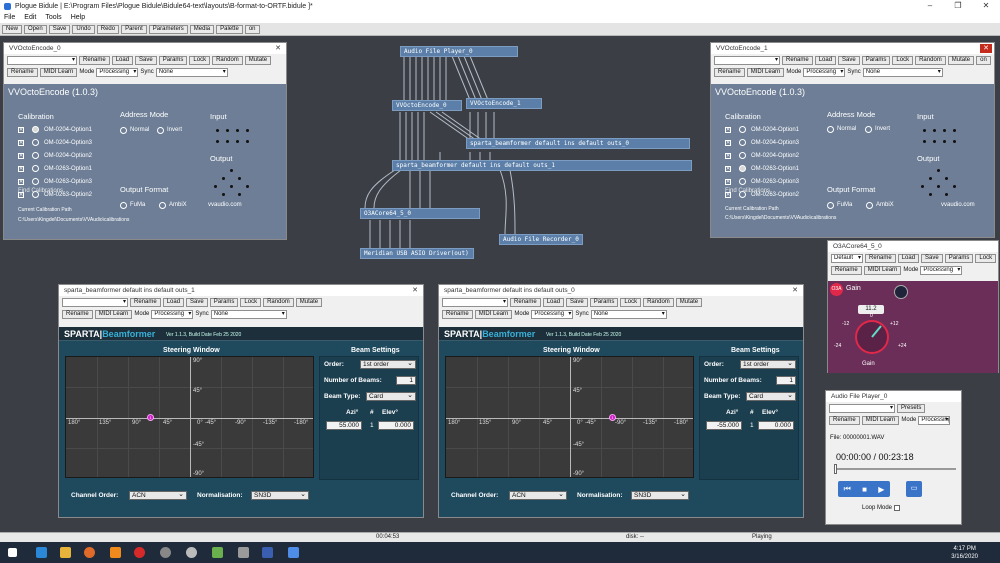 This screenshot has height=563, width=1000. What do you see at coordinates (21, 143) in the screenshot?
I see `option-checkbox-2: ✕` at bounding box center [21, 143].